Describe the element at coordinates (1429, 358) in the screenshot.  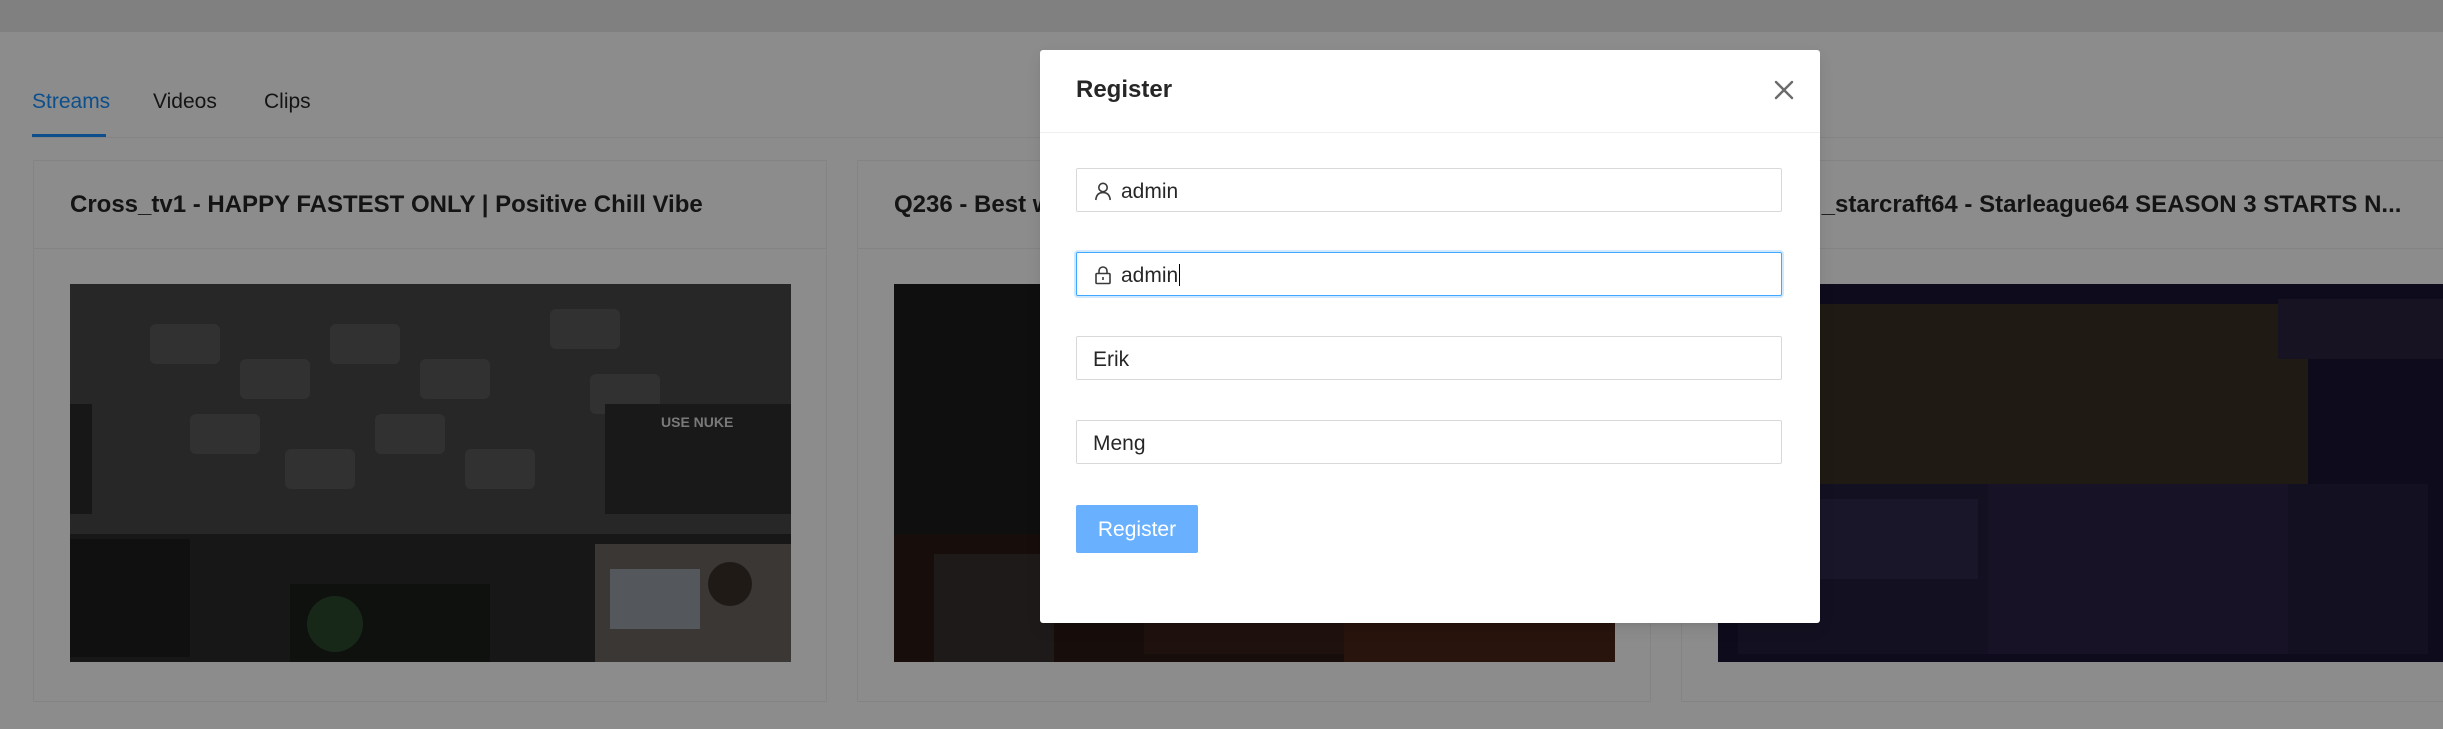
I see `first-name-field: Erik` at that location.